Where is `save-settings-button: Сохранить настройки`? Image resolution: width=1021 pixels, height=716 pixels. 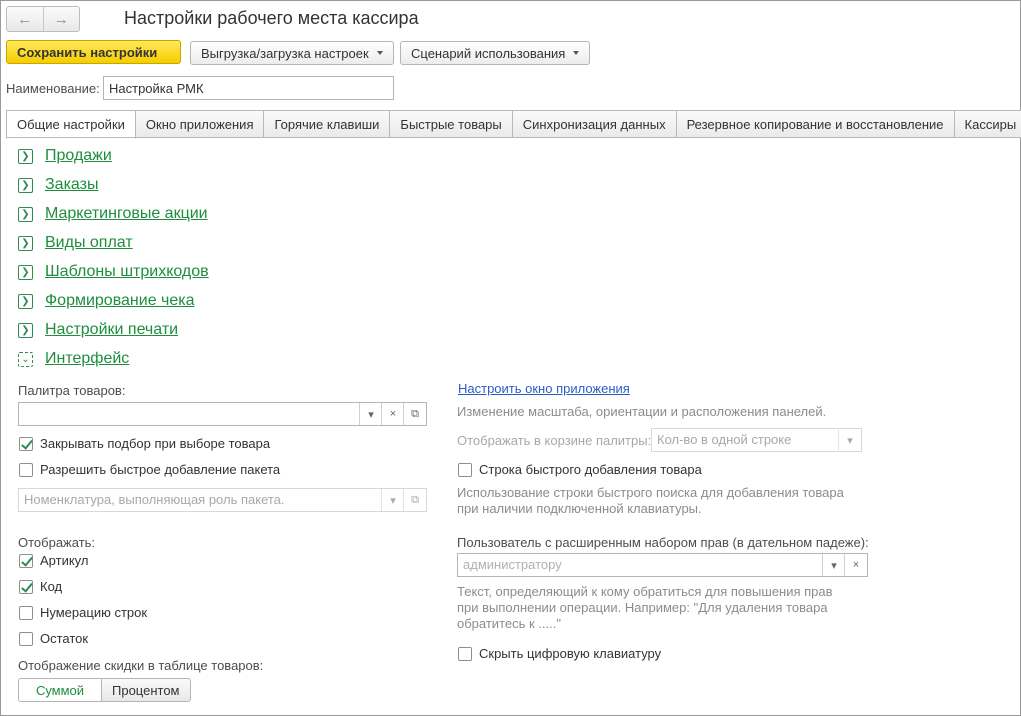
save-settings-button: Сохранить настройки is located at coordinates (93, 52).